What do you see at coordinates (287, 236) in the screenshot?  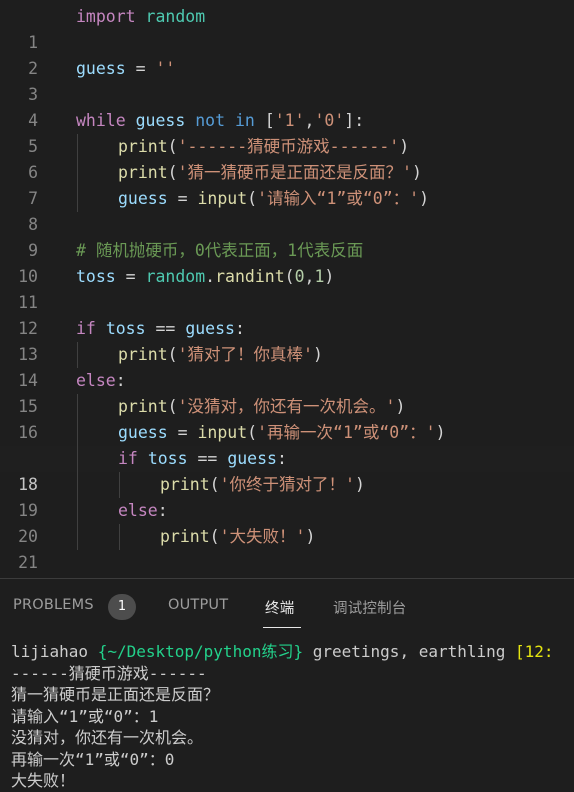 I see `code-line: 9` at bounding box center [287, 236].